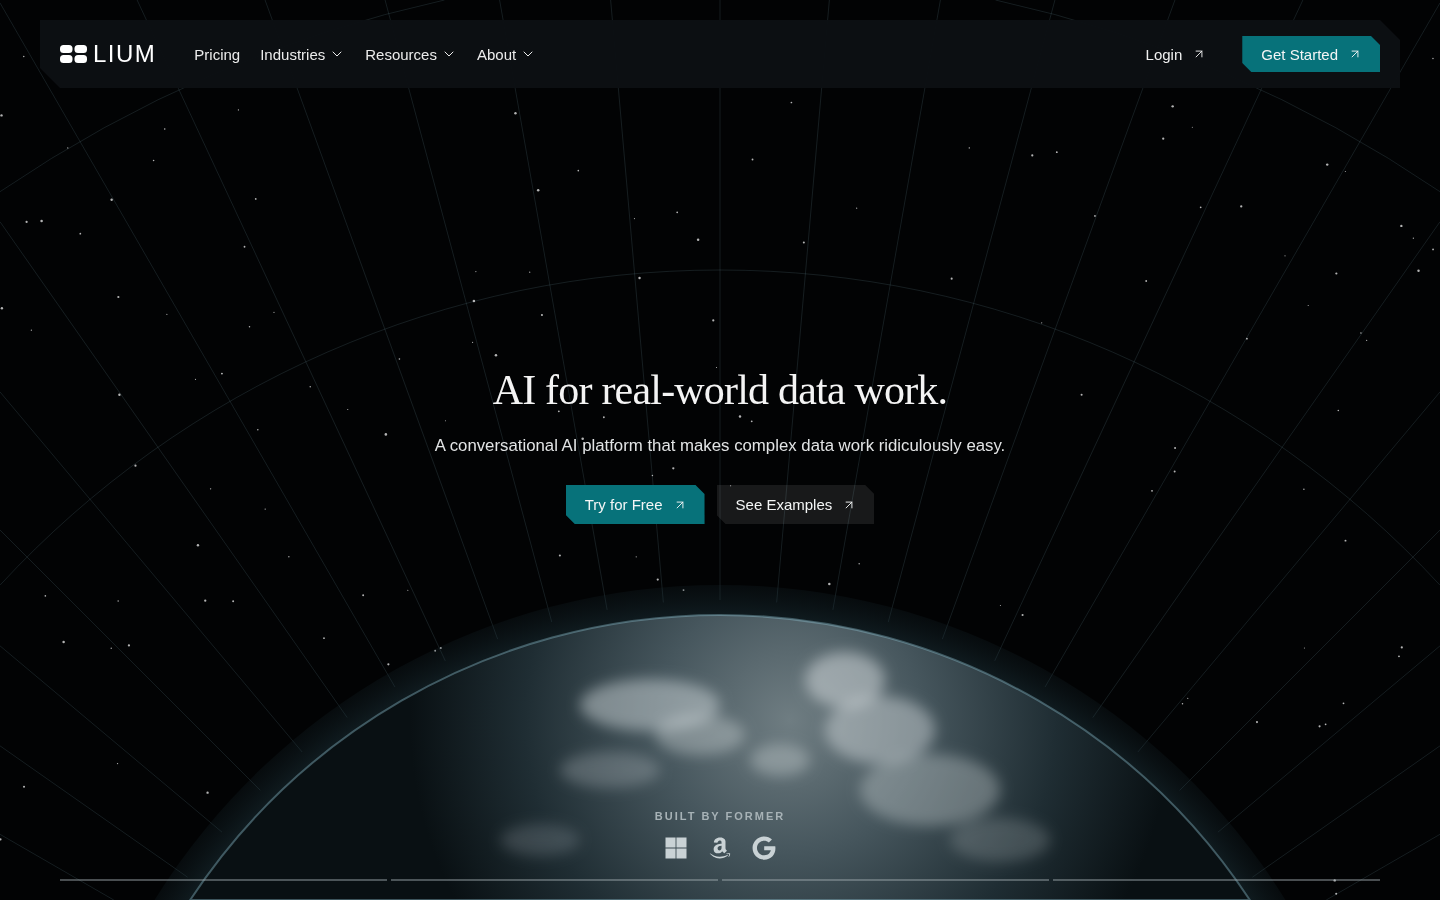  Describe the element at coordinates (720, 446) in the screenshot. I see `hero-subtitle: A conversational AI platform that makes complex data work ridiculously easy.` at that location.